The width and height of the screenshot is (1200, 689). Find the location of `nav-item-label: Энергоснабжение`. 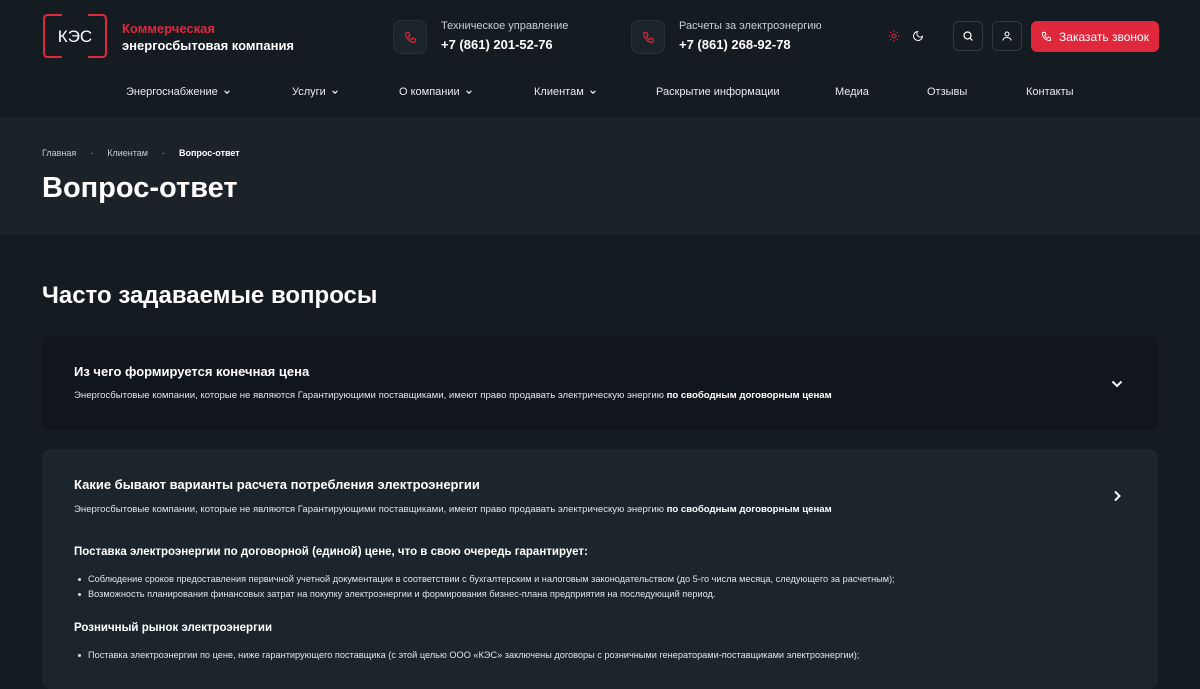

nav-item-label: Энергоснабжение is located at coordinates (172, 92).